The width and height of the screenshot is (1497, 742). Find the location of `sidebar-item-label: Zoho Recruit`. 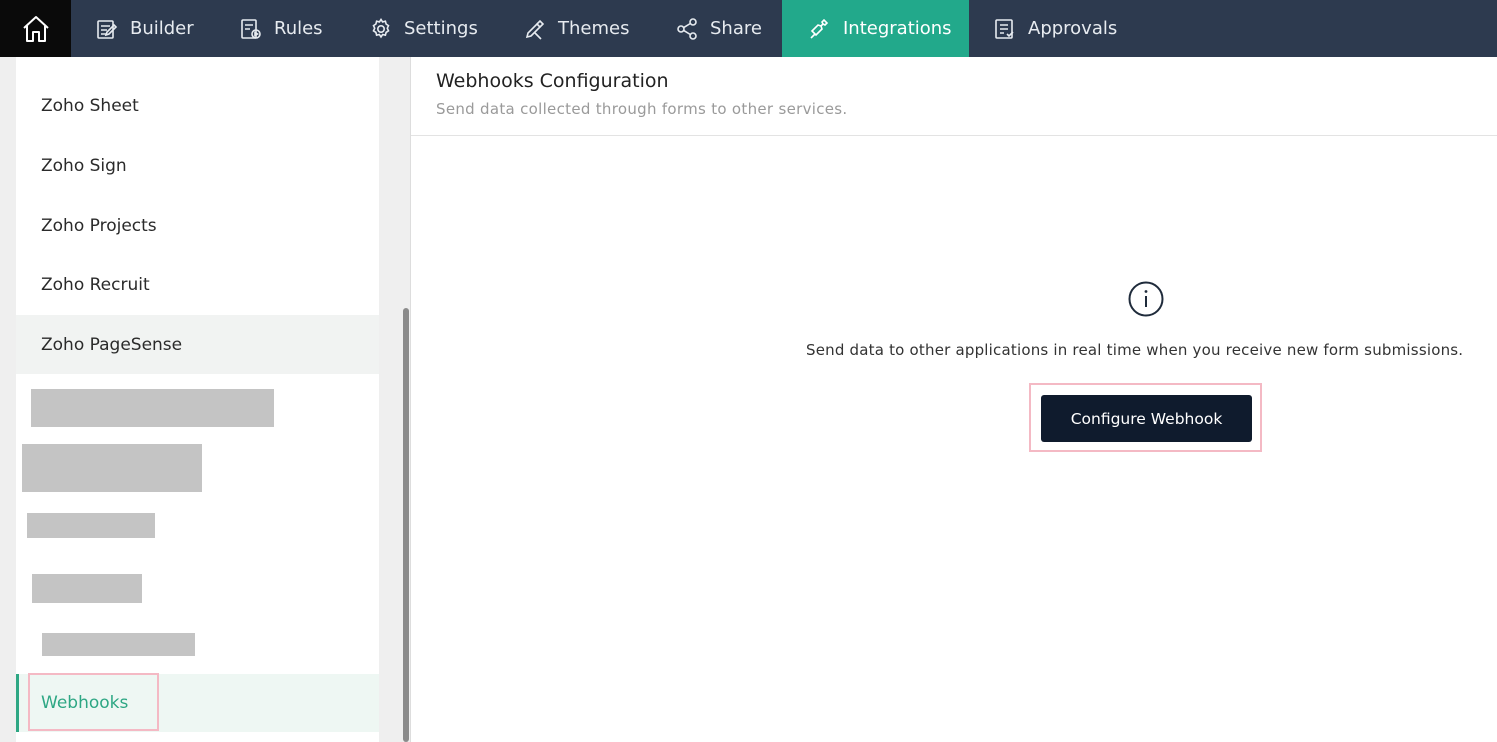

sidebar-item-label: Zoho Recruit is located at coordinates (95, 284).